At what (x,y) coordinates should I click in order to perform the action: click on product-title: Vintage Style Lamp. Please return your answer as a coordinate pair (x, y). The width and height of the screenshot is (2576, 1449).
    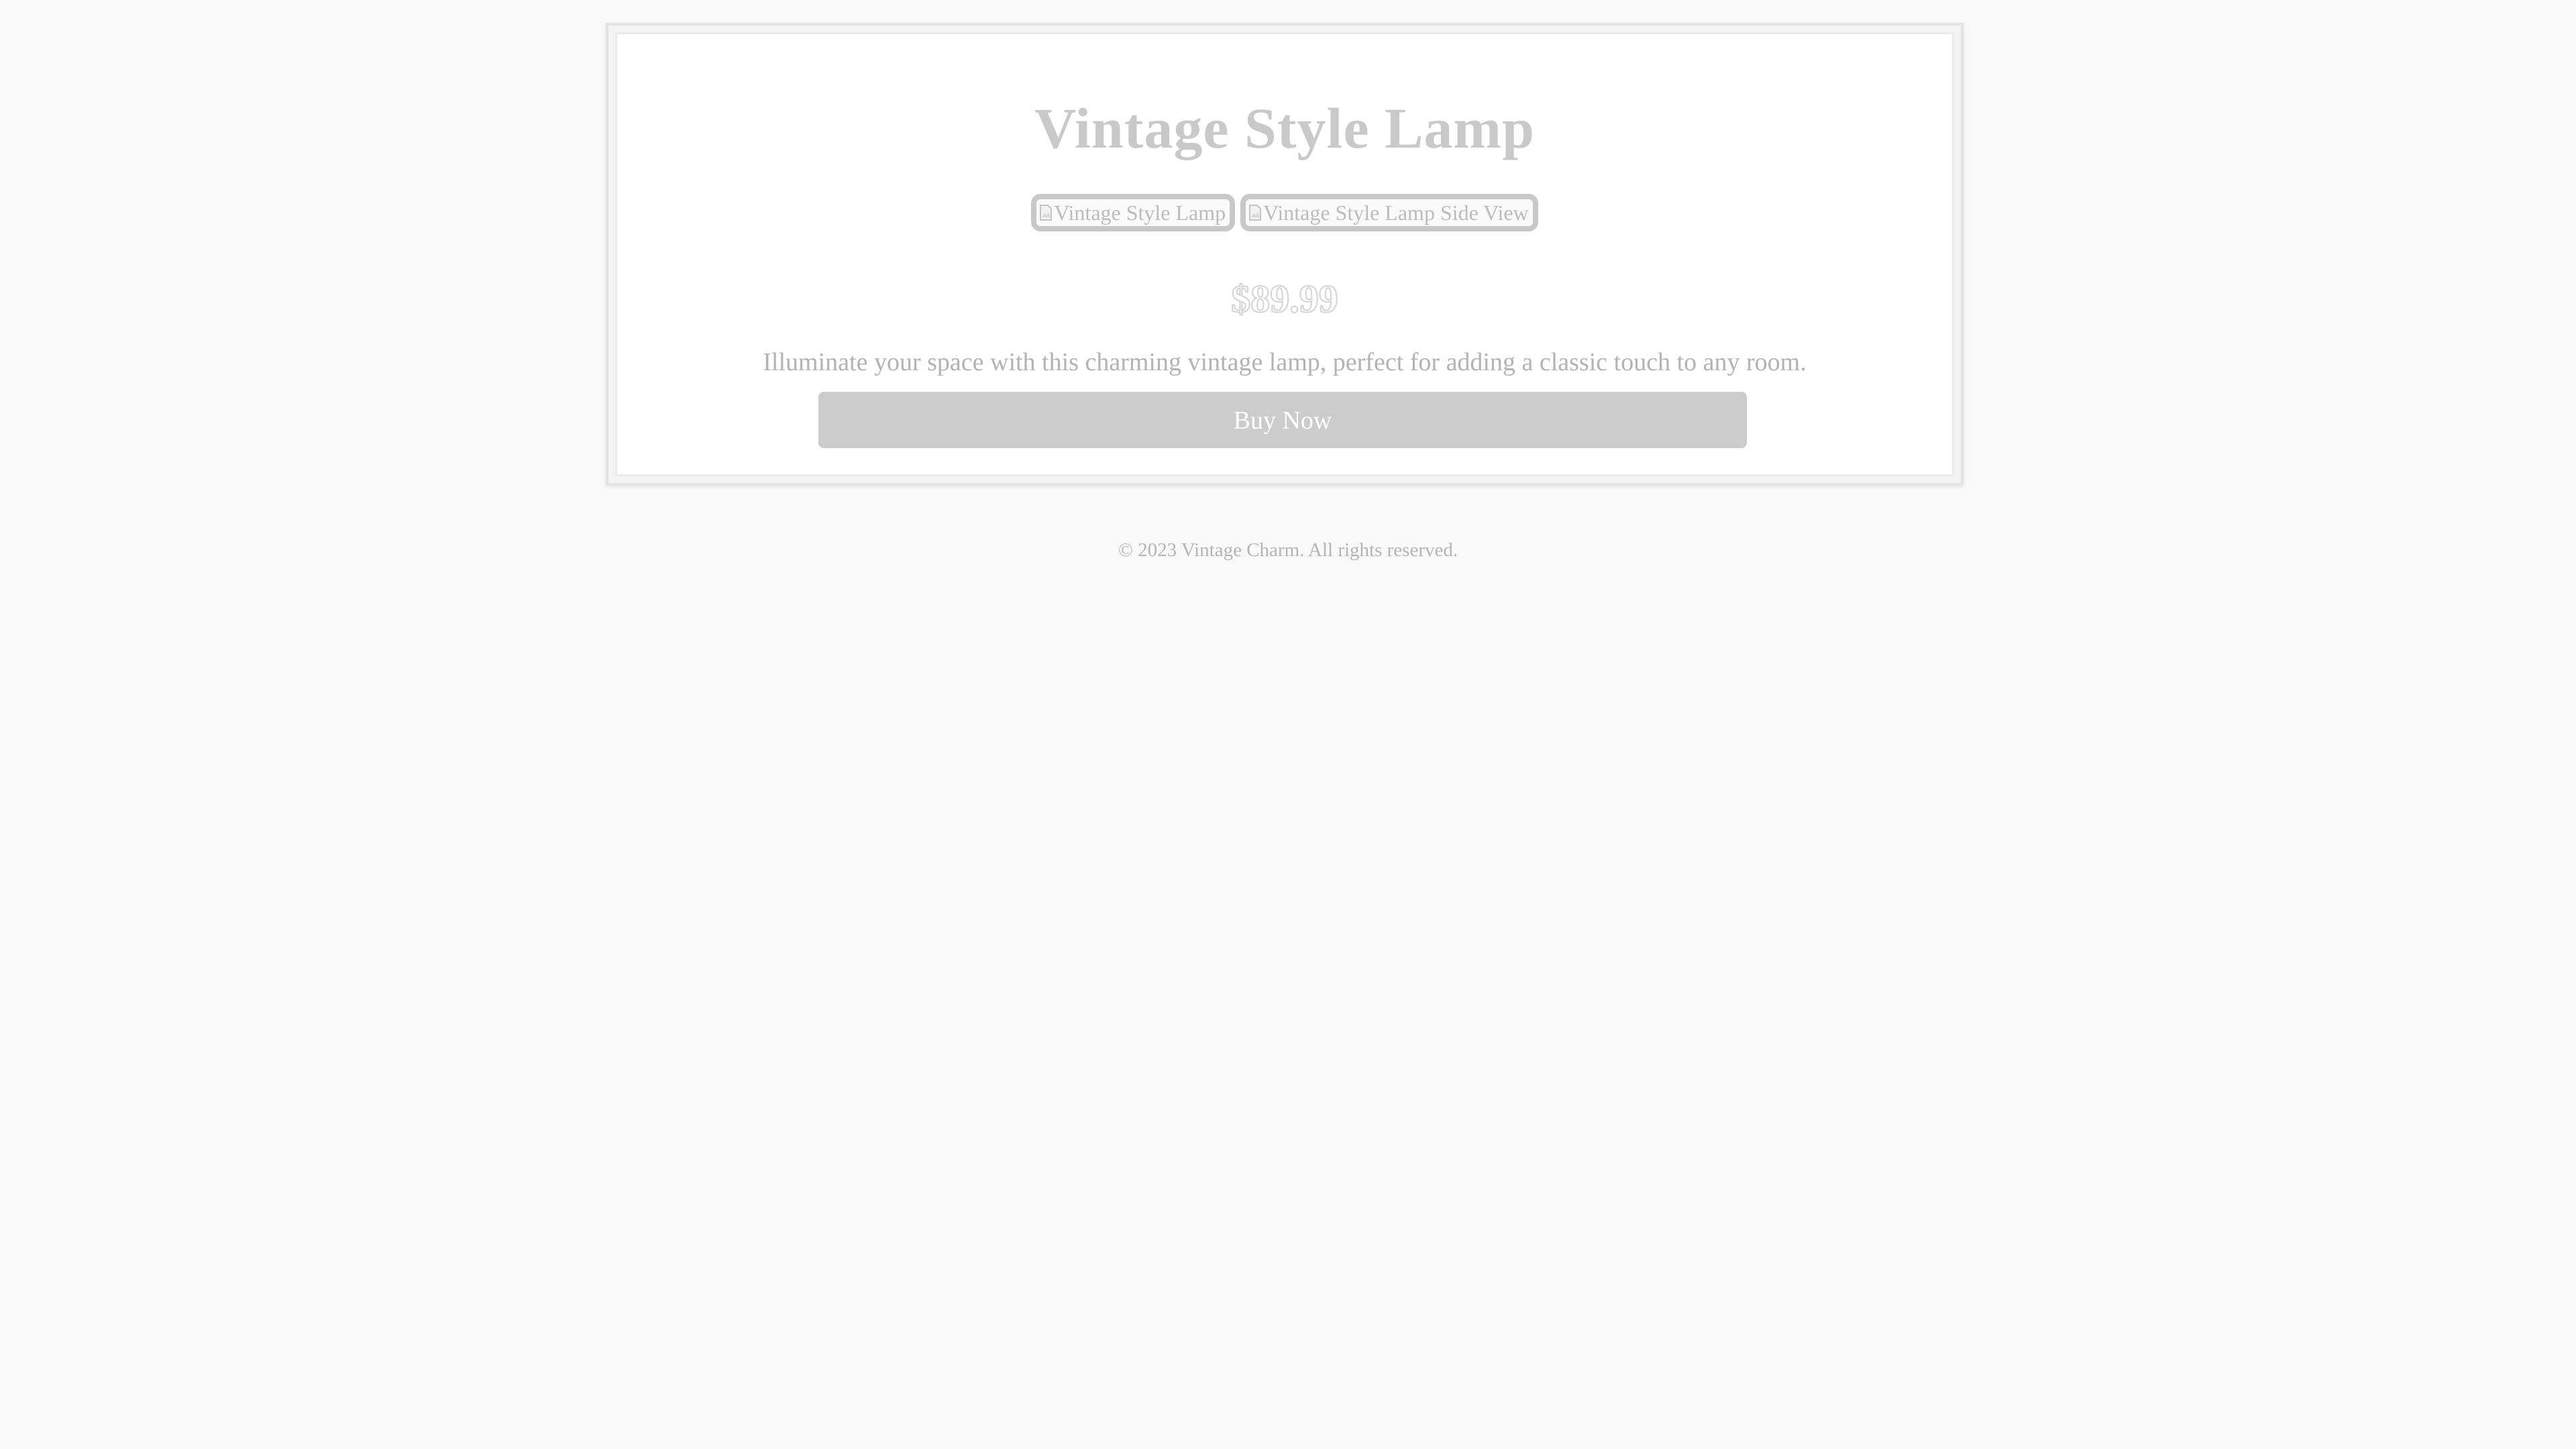
    Looking at the image, I should click on (1284, 128).